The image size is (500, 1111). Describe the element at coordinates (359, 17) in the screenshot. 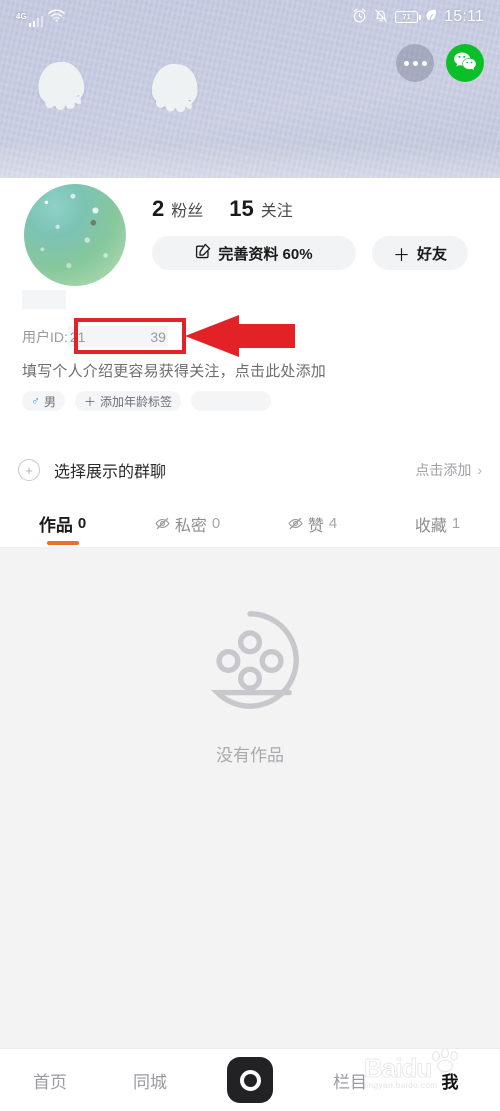

I see `alarm-icon` at that location.